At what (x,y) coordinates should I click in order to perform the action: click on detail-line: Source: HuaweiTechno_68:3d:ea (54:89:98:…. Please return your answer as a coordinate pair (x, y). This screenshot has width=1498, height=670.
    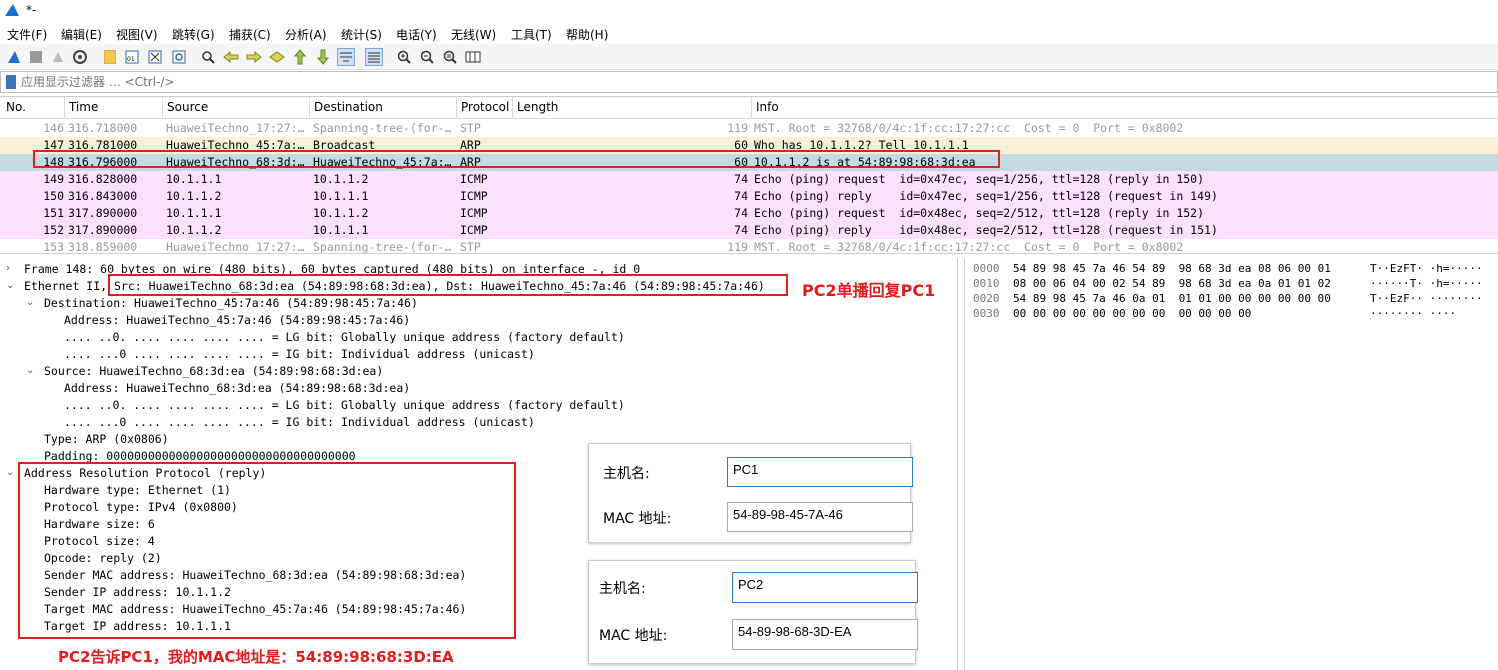
    Looking at the image, I should click on (213, 372).